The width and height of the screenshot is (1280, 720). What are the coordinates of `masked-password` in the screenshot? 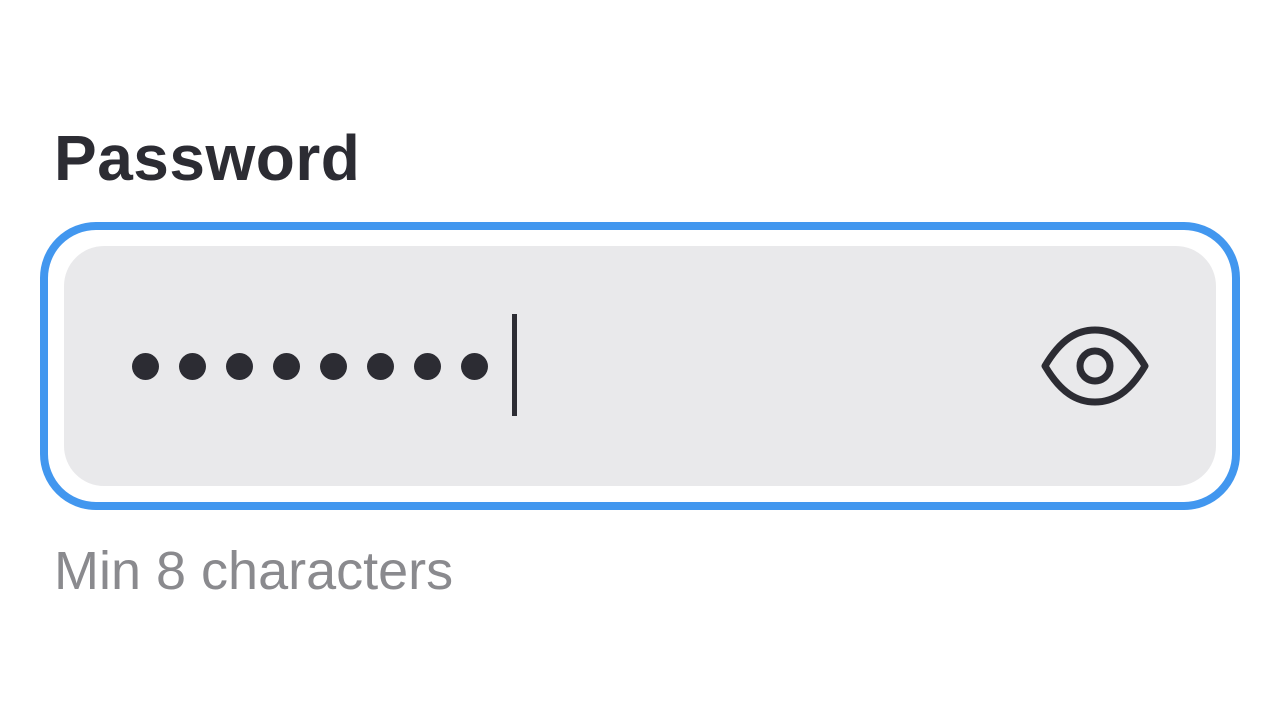 It's located at (320, 366).